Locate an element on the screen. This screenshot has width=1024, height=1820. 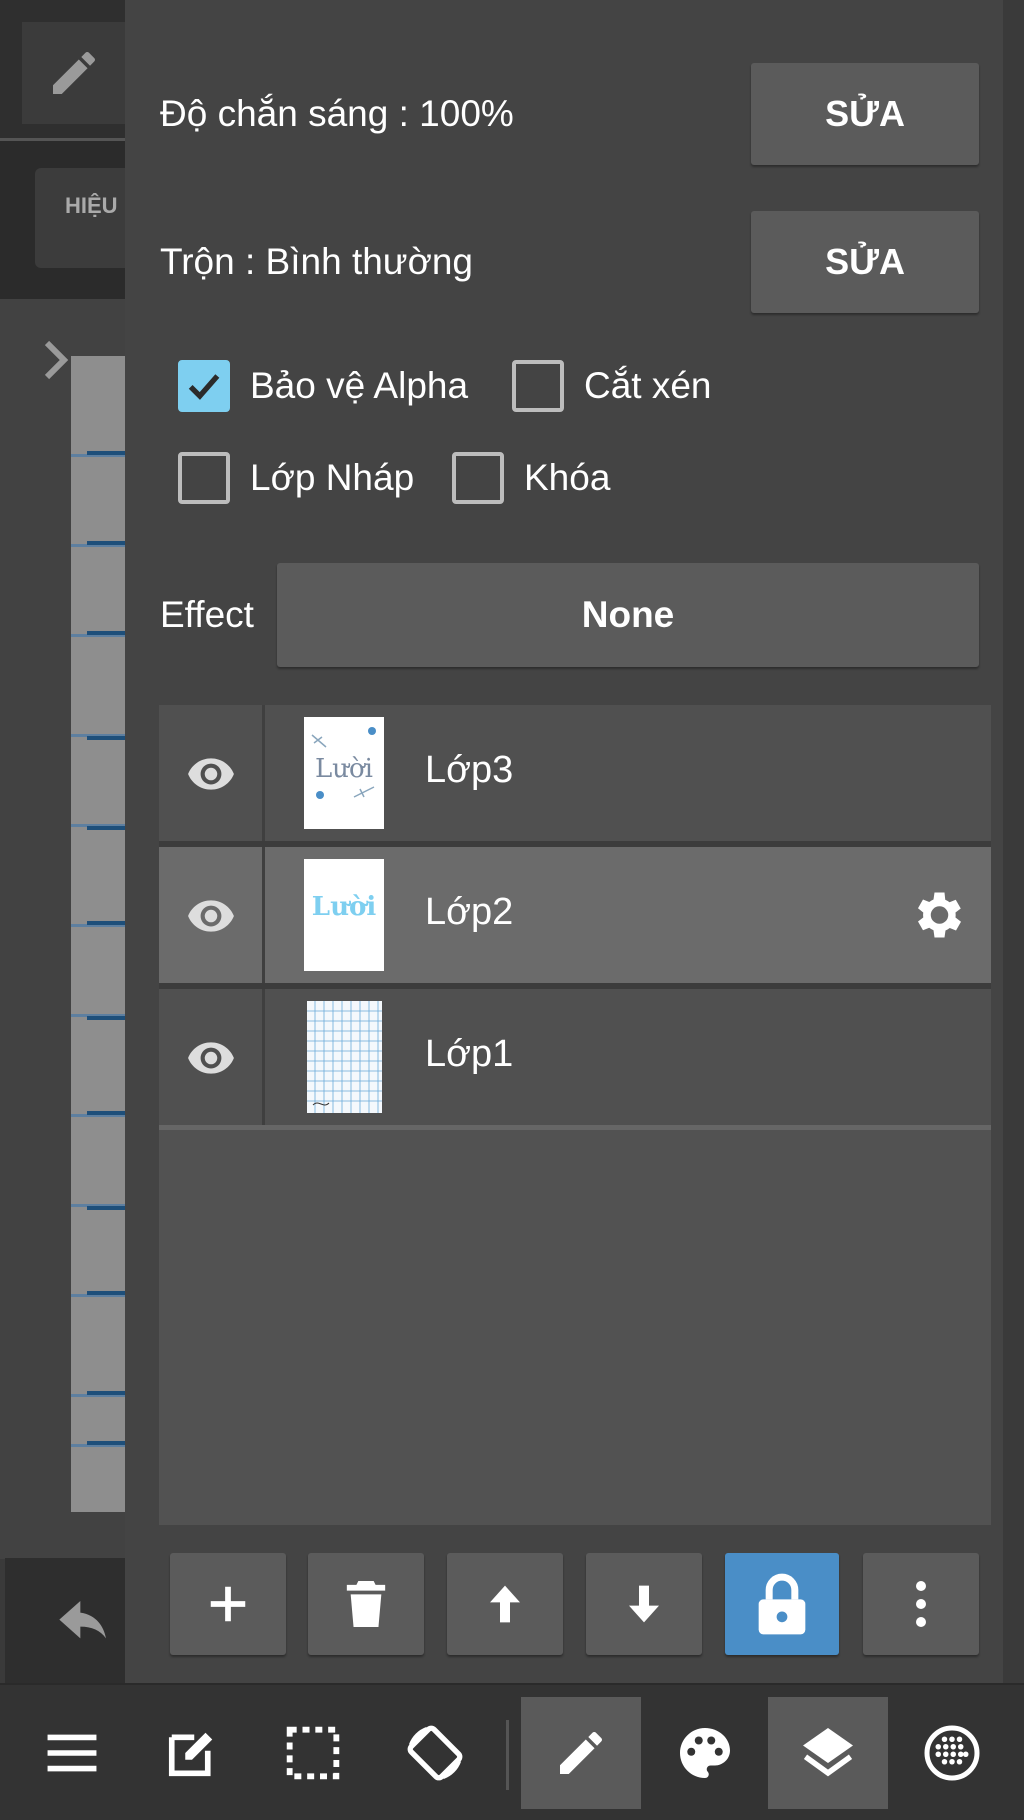
checkbox-label: Khóa is located at coordinates (567, 477).